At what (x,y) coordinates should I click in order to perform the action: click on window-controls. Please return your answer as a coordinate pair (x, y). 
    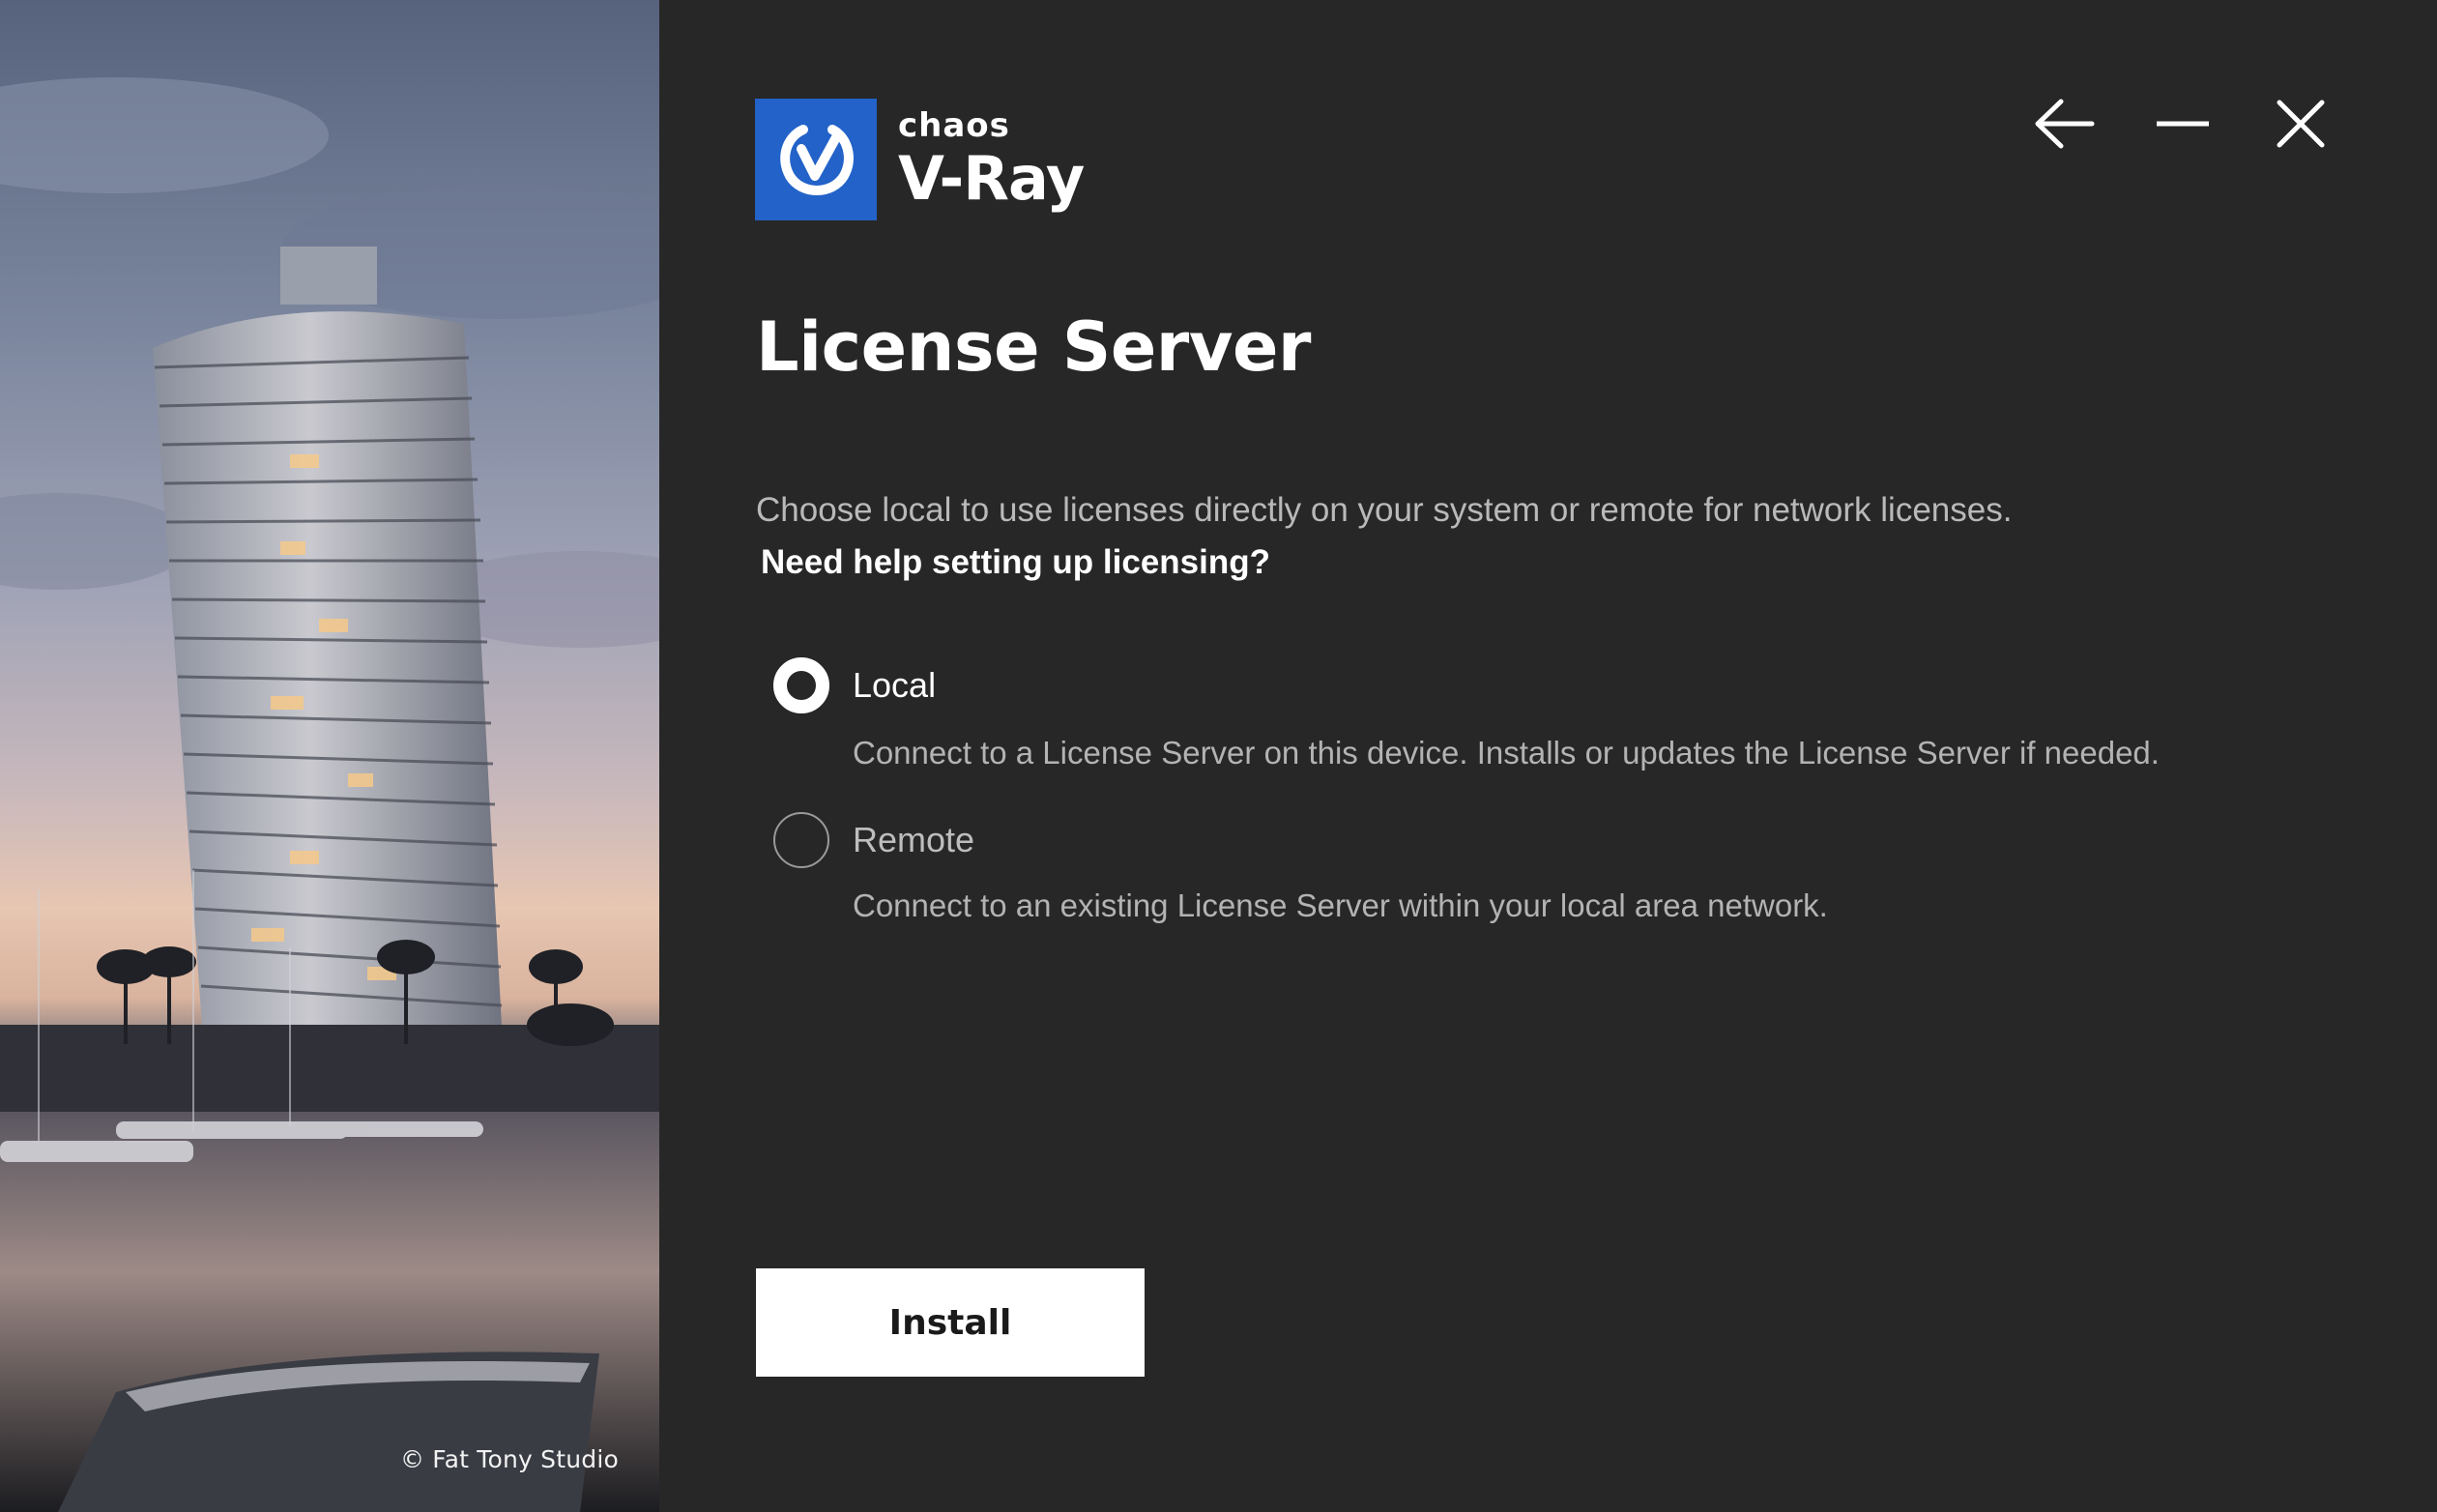
    Looking at the image, I should click on (2183, 124).